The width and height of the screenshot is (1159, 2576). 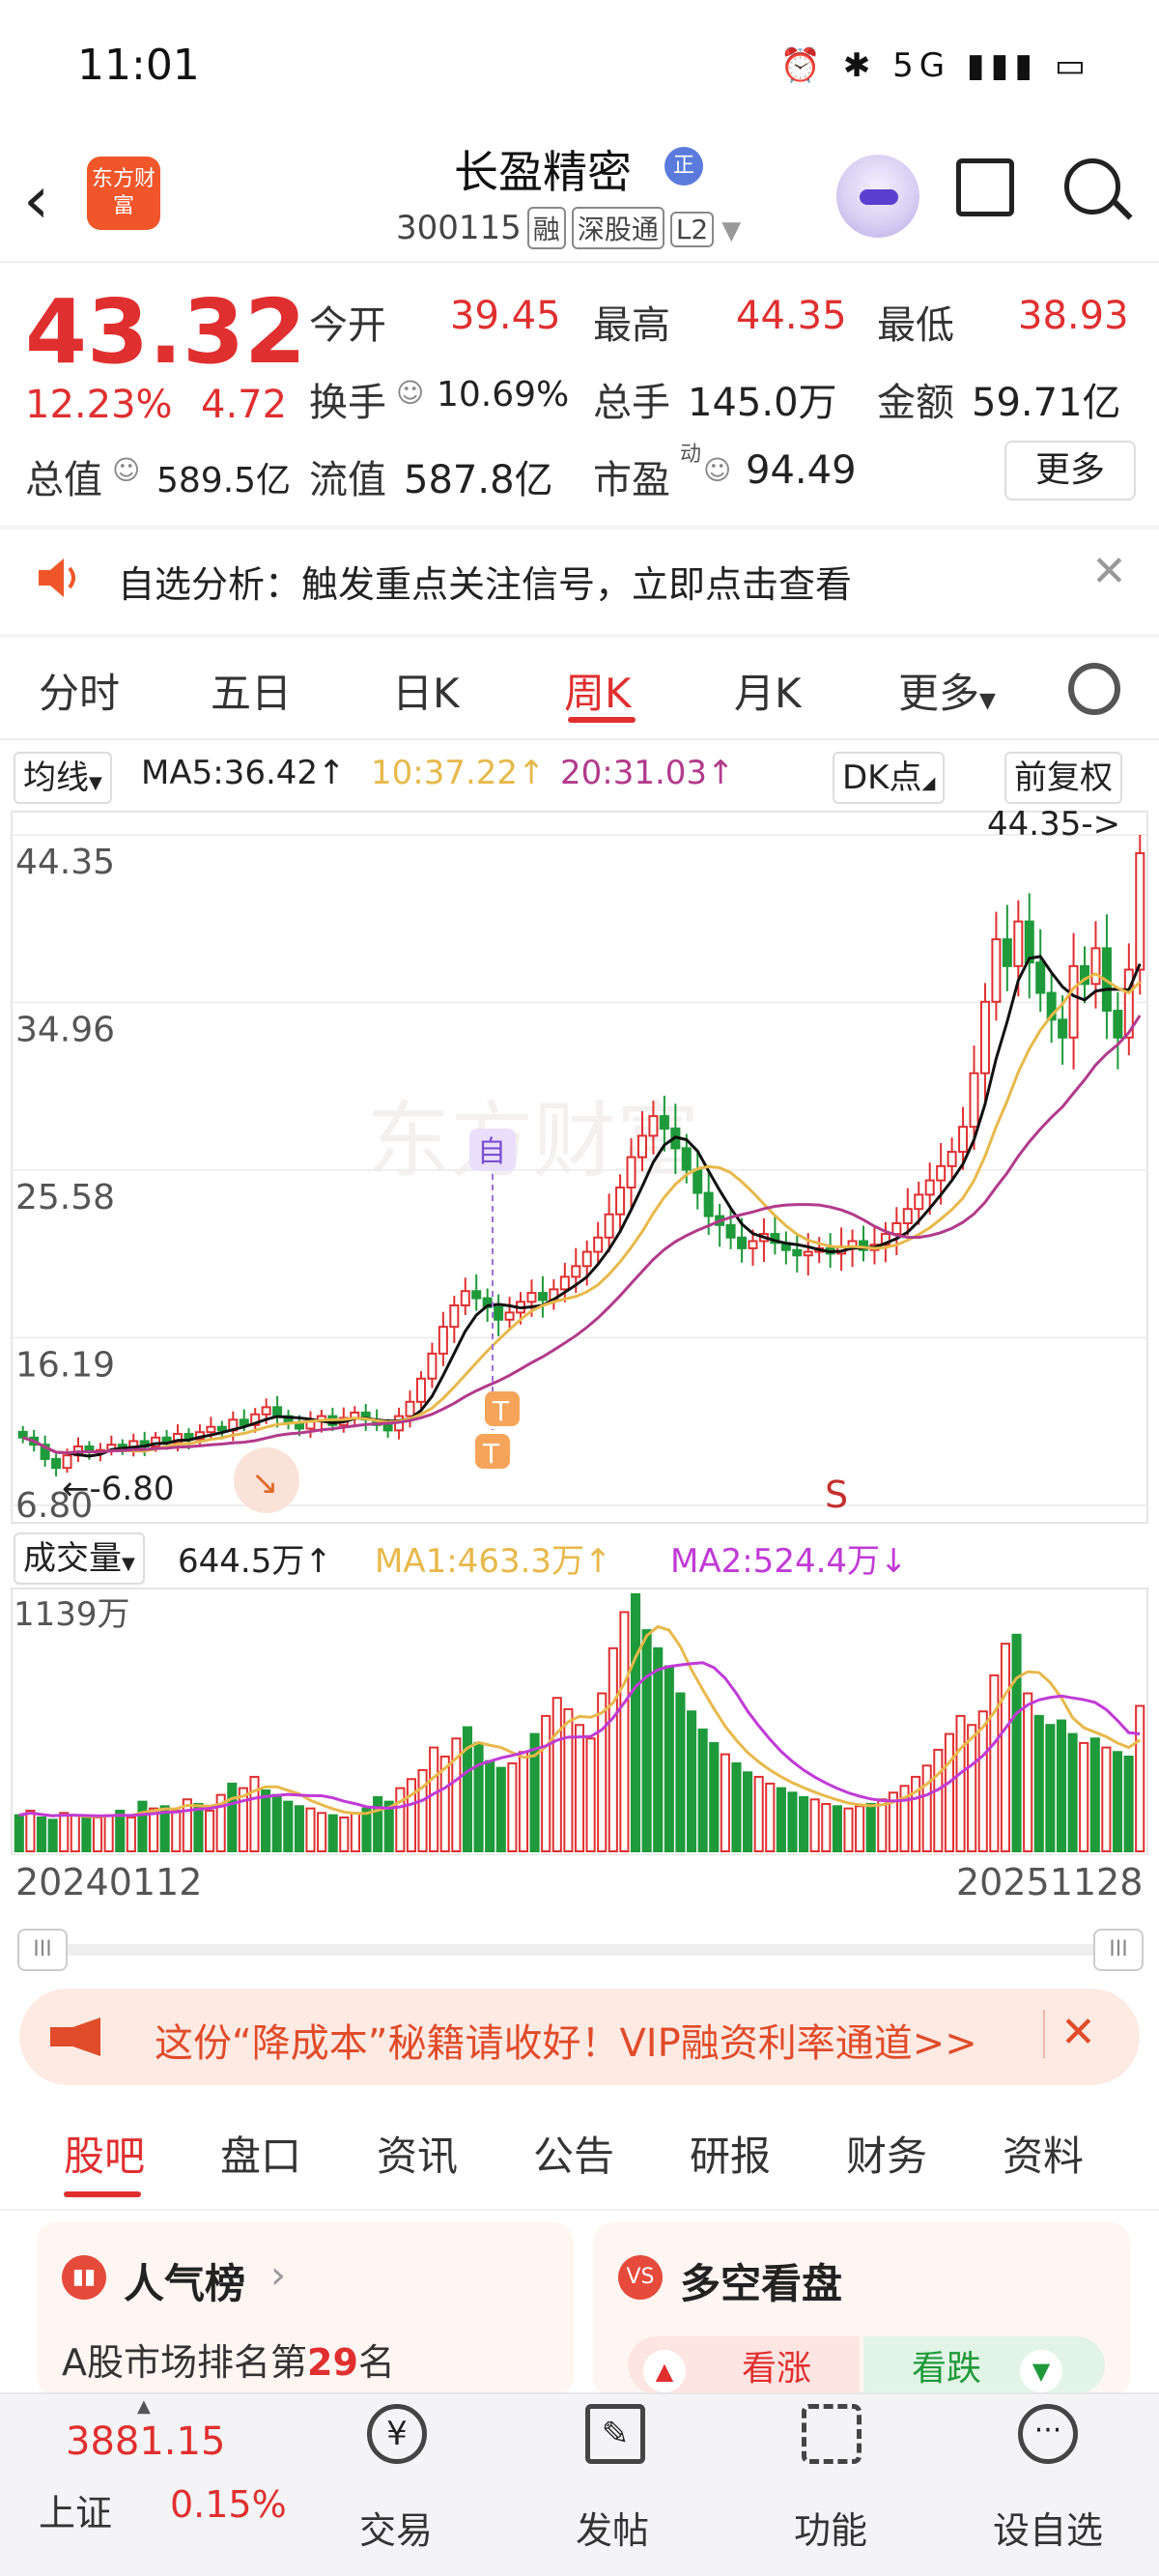 I want to click on tab-weekly-k: 周K, so click(x=598, y=691).